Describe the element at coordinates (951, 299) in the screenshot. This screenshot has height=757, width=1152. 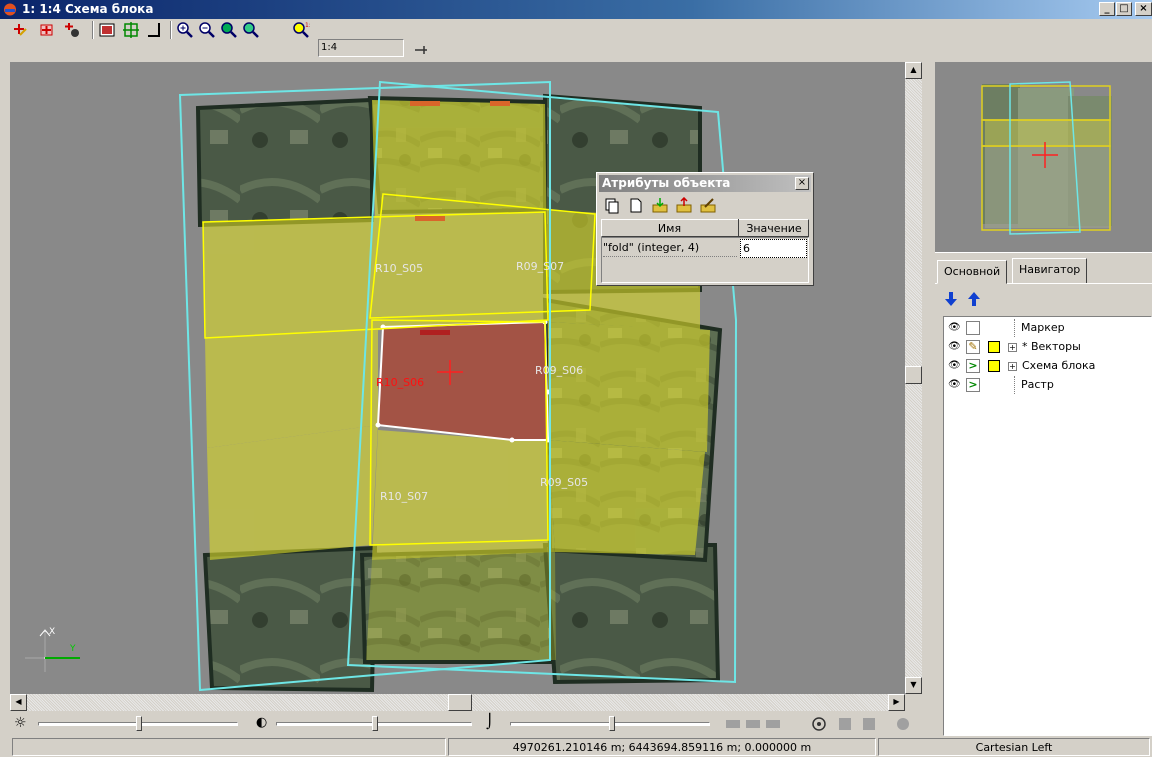
I see `move-down-icon` at that location.